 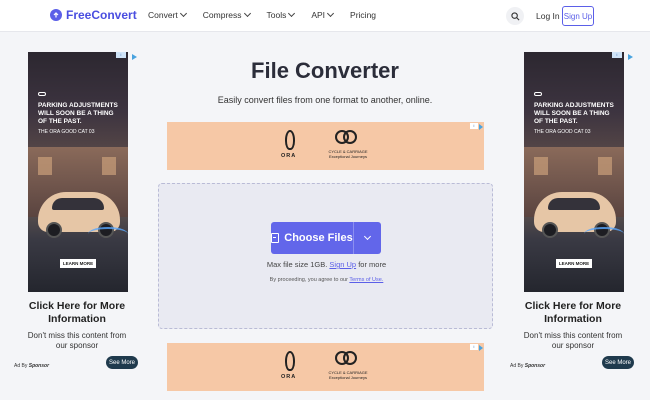 I want to click on page-title: File Converter, so click(x=325, y=70).